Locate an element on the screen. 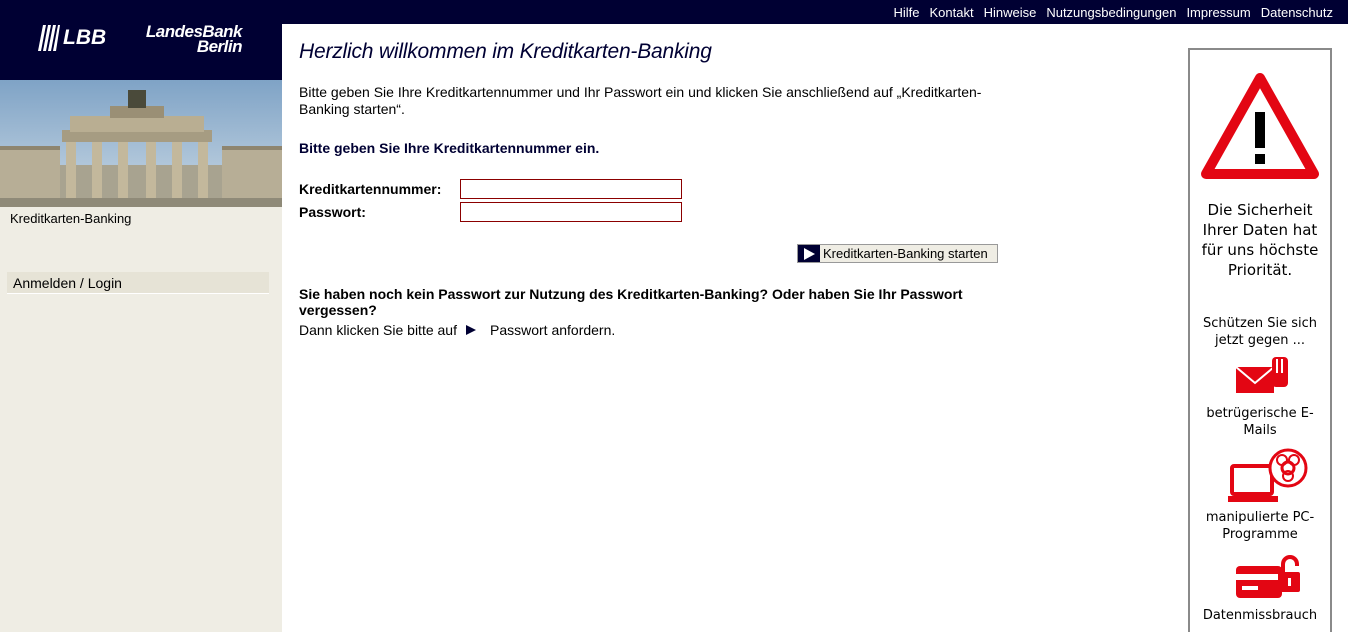 This screenshot has width=1348, height=632. link-nutzungsbedingungen: Nutzungsbedingungen is located at coordinates (1111, 12).